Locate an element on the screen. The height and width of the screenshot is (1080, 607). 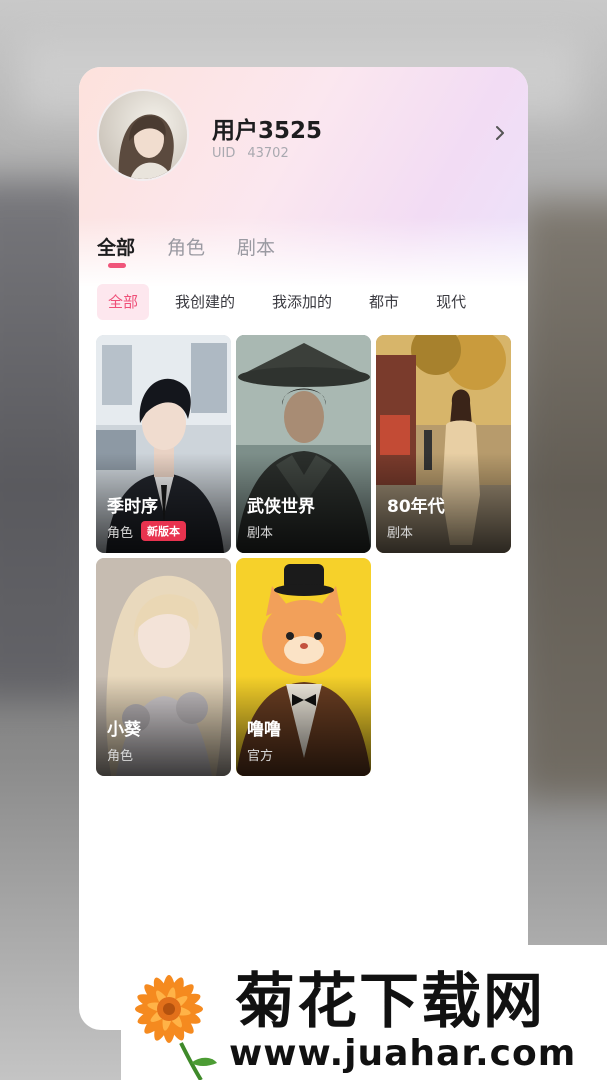
new-version-badge: 新版本 is located at coordinates (164, 531).